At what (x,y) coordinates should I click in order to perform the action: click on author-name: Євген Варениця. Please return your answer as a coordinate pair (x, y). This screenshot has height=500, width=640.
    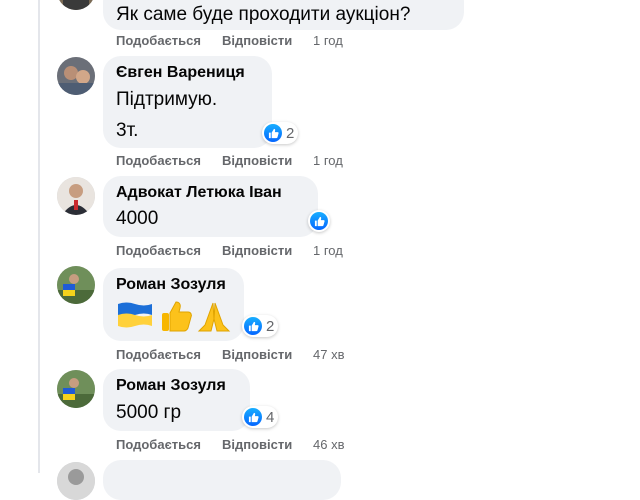
    Looking at the image, I should click on (187, 73).